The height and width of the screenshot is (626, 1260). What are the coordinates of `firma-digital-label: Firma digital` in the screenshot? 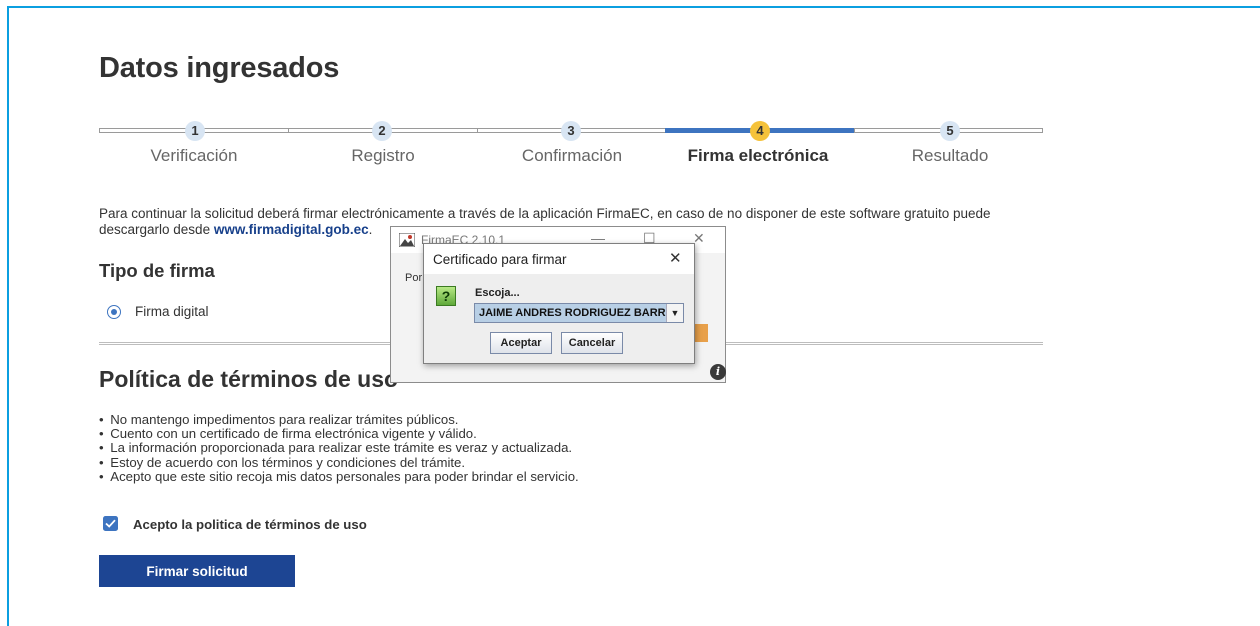 It's located at (172, 311).